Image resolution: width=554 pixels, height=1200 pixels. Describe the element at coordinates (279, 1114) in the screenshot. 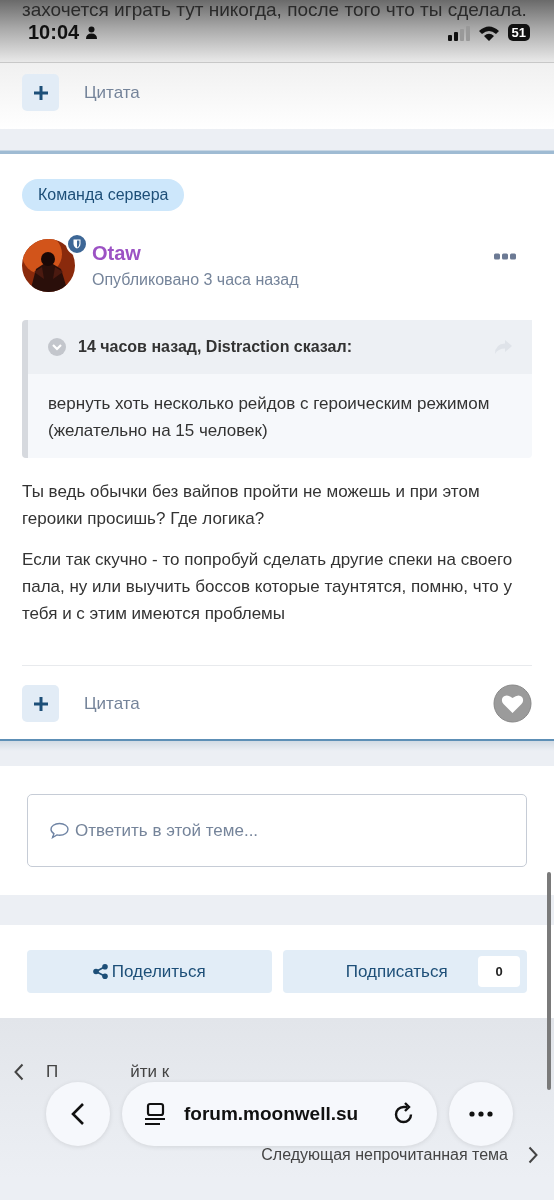

I see `address-bar: forum.moonwell.su` at that location.